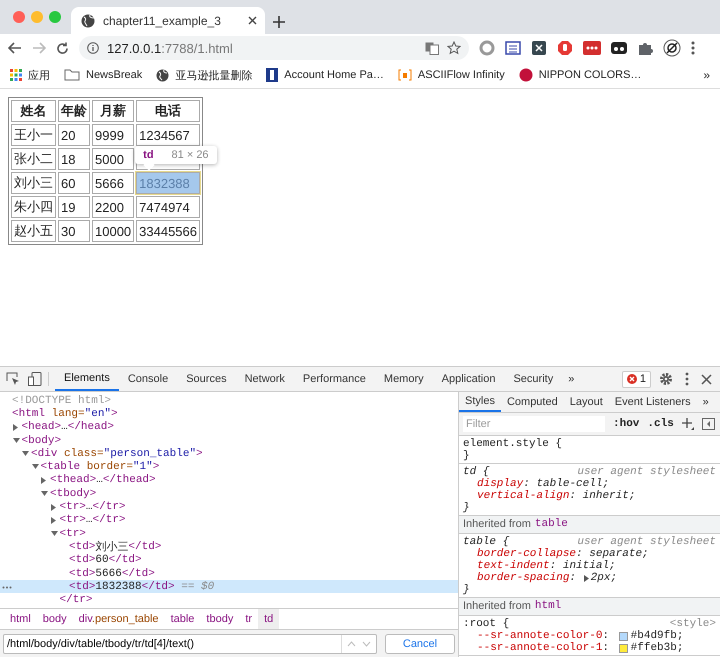 This screenshot has height=657, width=720. Describe the element at coordinates (229, 414) in the screenshot. I see `dom-tree-line: <html lang="en">` at that location.